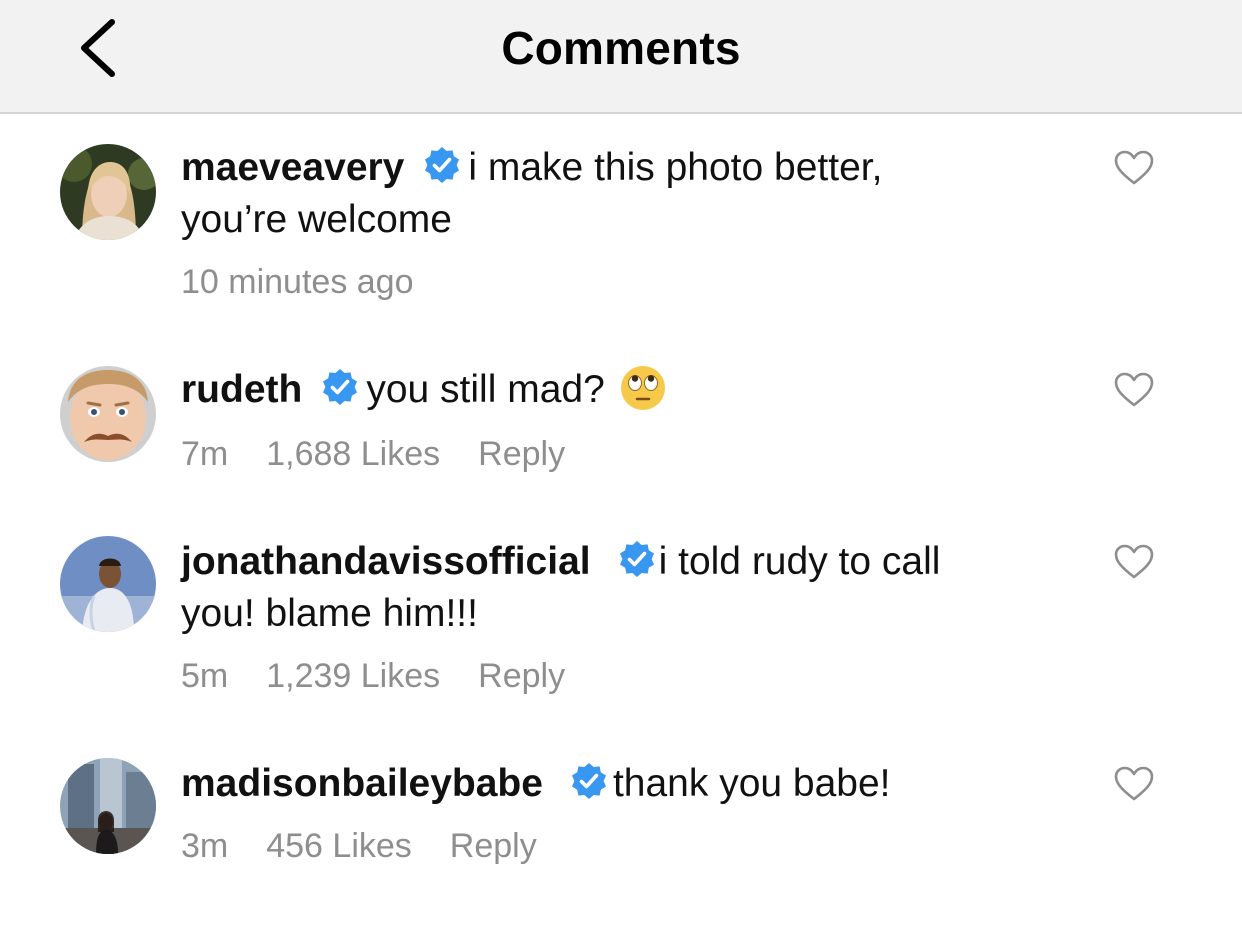 This screenshot has width=1242, height=951. Describe the element at coordinates (241, 389) in the screenshot. I see `comment-username: rudeth` at that location.